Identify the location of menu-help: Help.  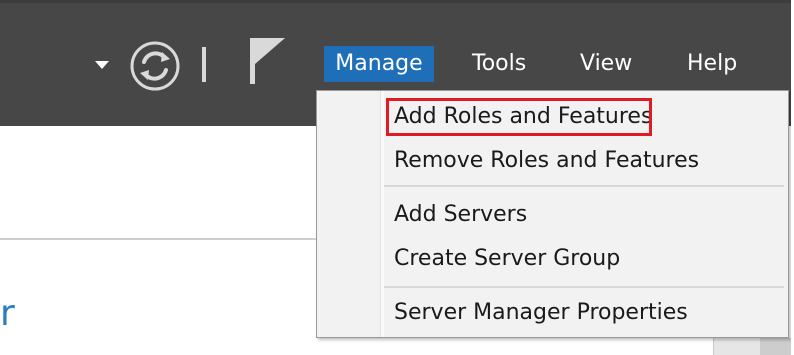
(712, 64).